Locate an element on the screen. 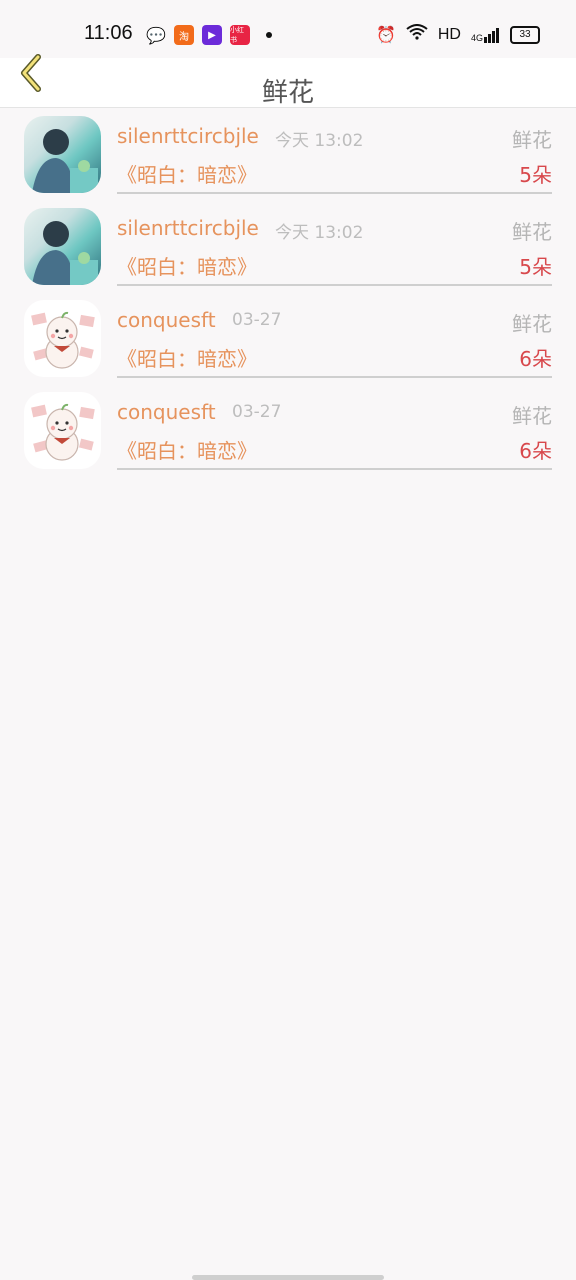  wifi-icon is located at coordinates (417, 34).